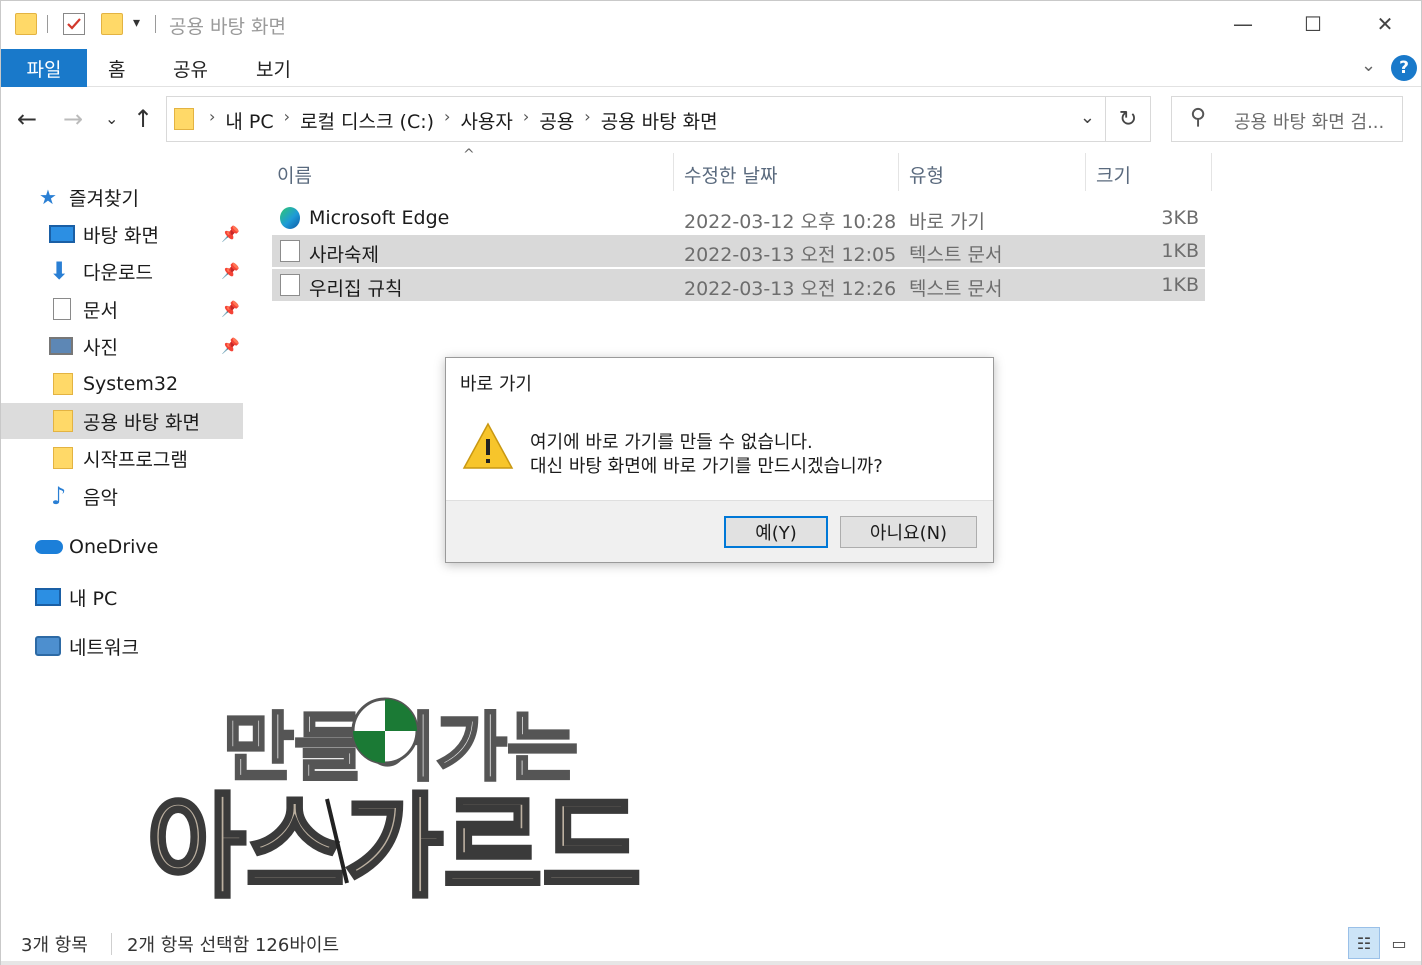 The width and height of the screenshot is (1422, 965). I want to click on dialog-button-bar: 예(Y) 아니요(N), so click(719, 531).